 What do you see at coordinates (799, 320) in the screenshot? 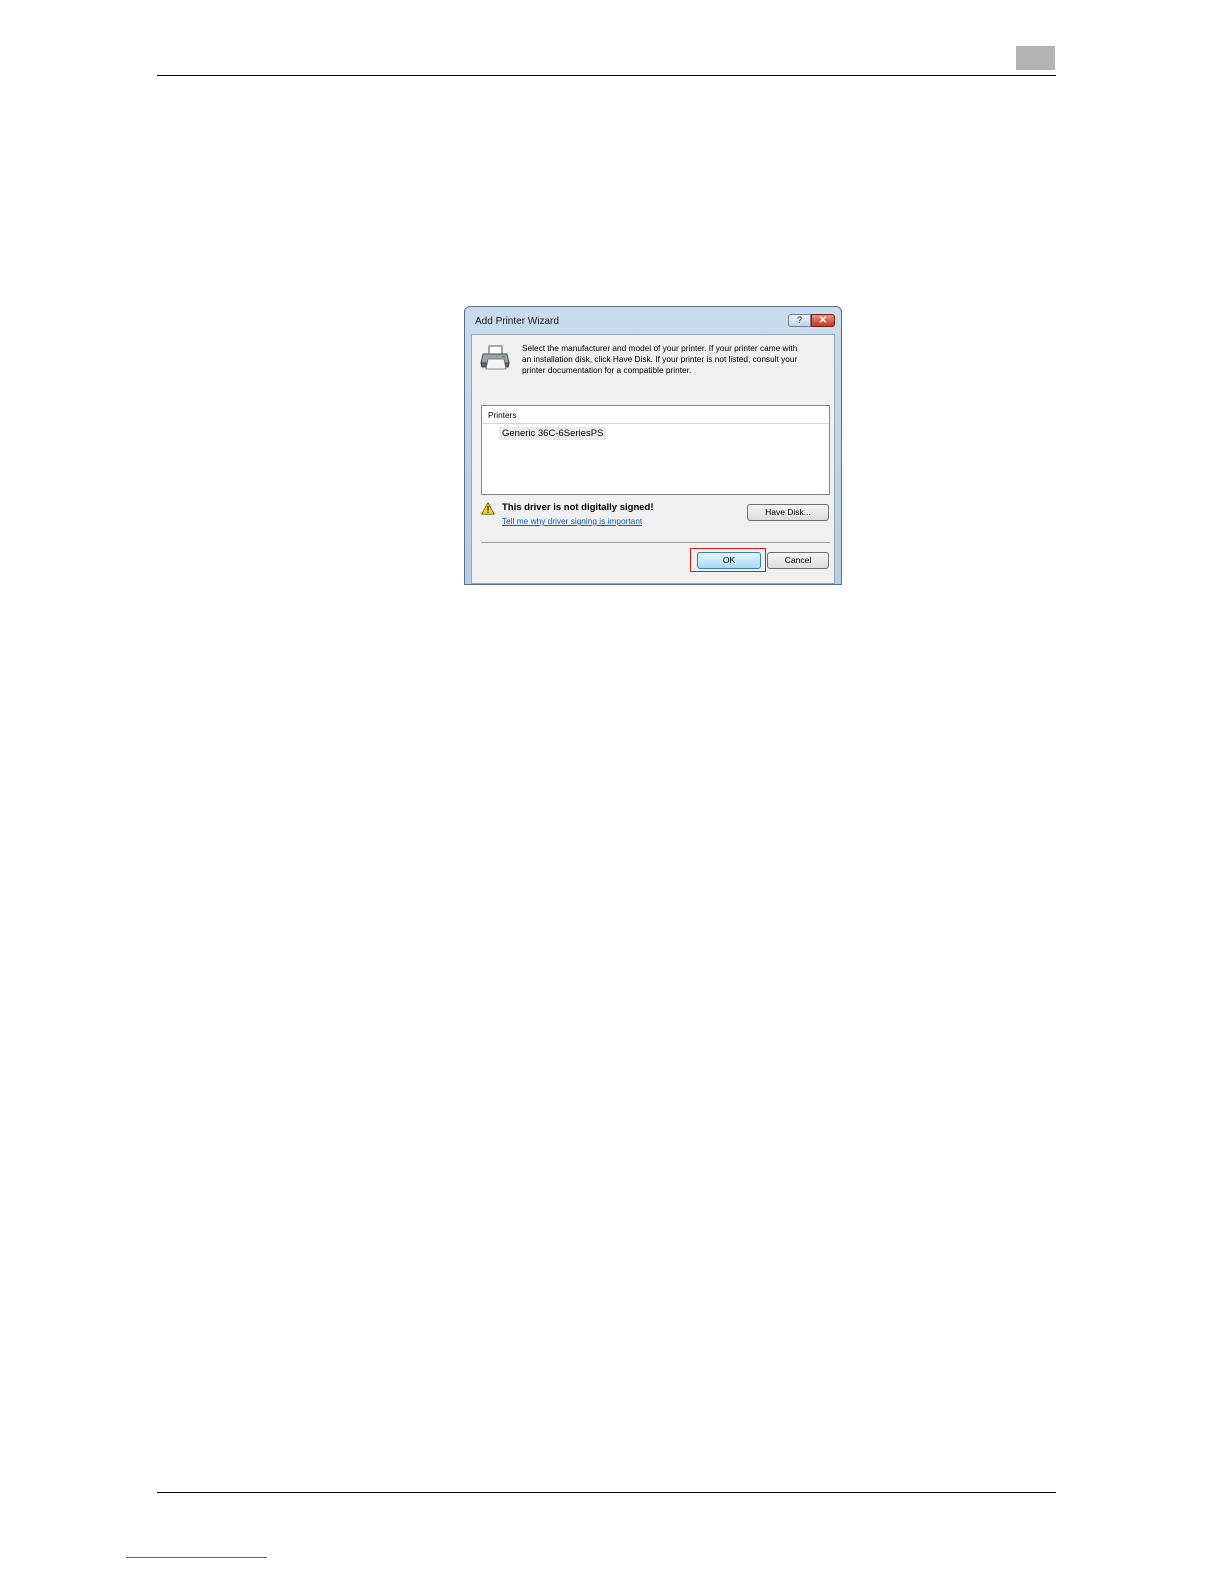
I see `help-button: ?` at bounding box center [799, 320].